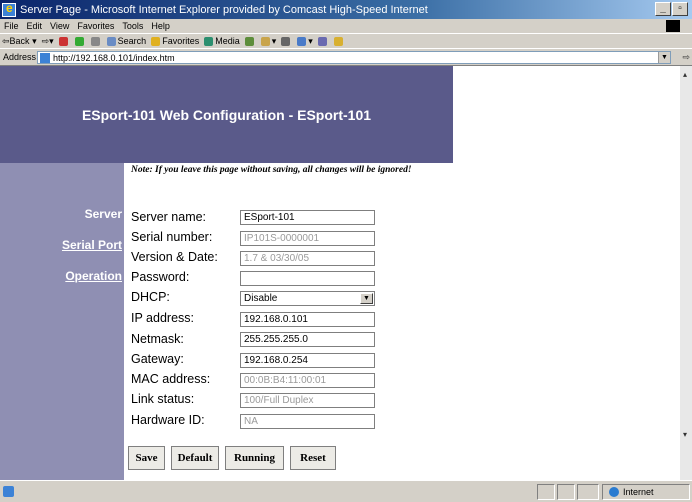 The width and height of the screenshot is (692, 502). What do you see at coordinates (126, 41) in the screenshot?
I see `search-button: Search` at bounding box center [126, 41].